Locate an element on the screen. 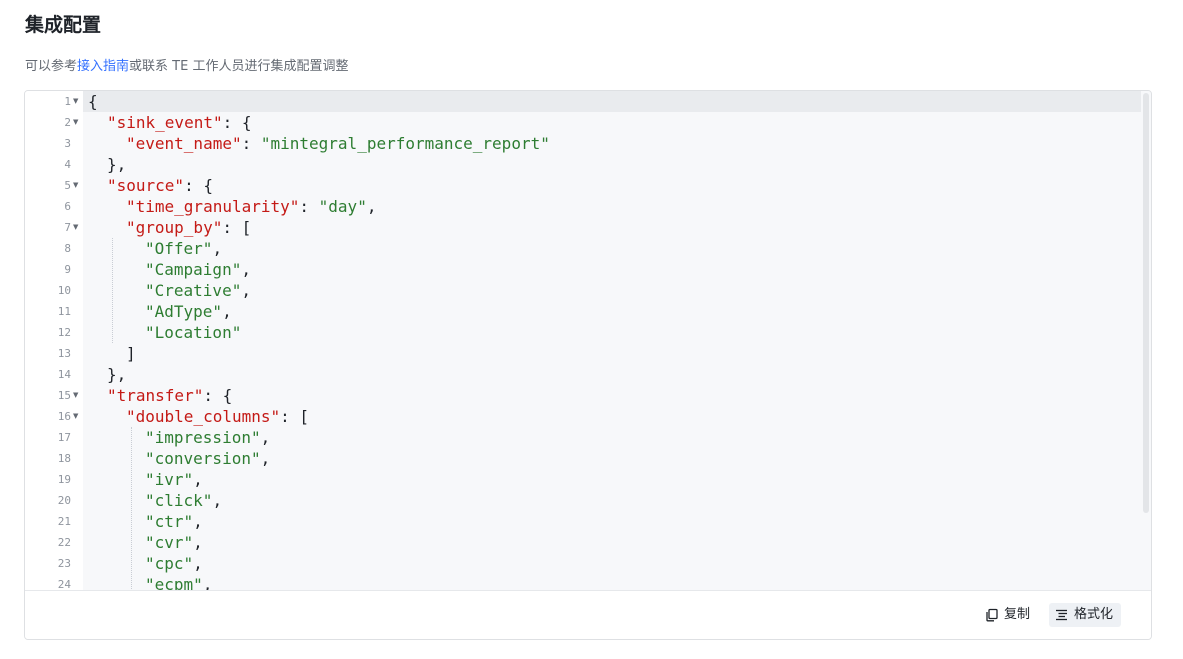 The height and width of the screenshot is (659, 1183). json-string: "Offer" is located at coordinates (179, 248).